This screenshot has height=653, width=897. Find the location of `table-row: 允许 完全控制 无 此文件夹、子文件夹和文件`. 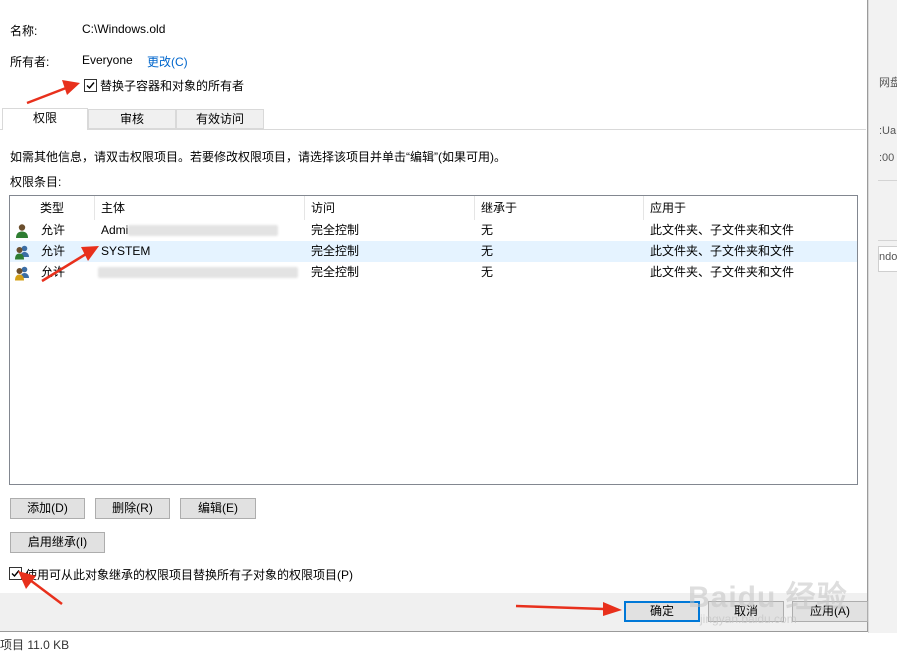

table-row: 允许 完全控制 无 此文件夹、子文件夹和文件 is located at coordinates (433, 272).